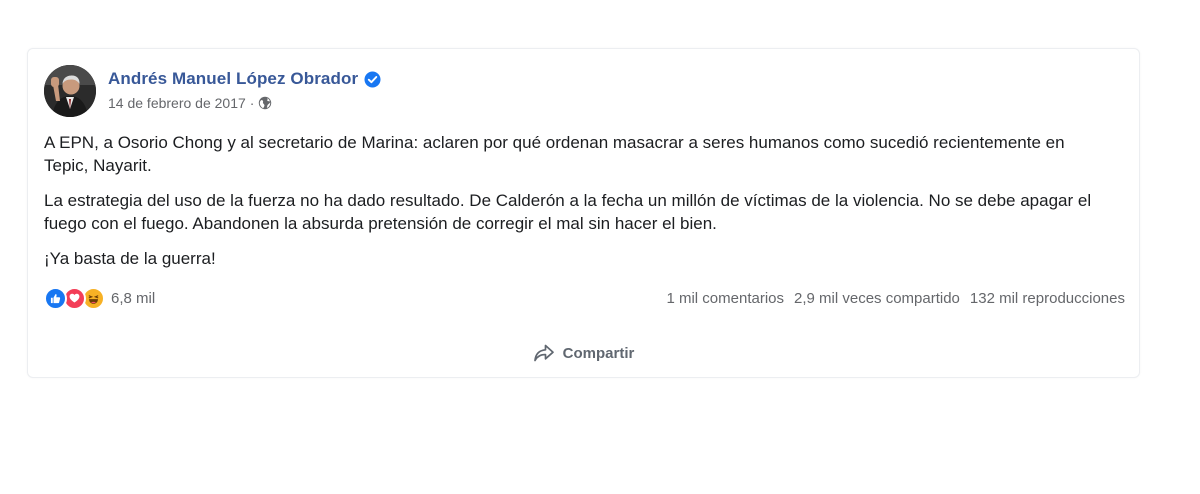  What do you see at coordinates (372, 79) in the screenshot?
I see `verified-badge-icon` at bounding box center [372, 79].